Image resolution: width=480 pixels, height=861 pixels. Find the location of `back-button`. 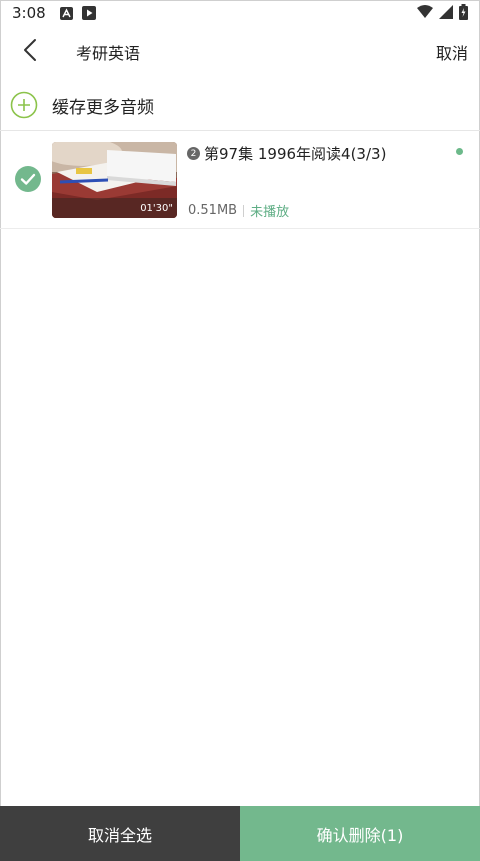

back-button is located at coordinates (30, 52).